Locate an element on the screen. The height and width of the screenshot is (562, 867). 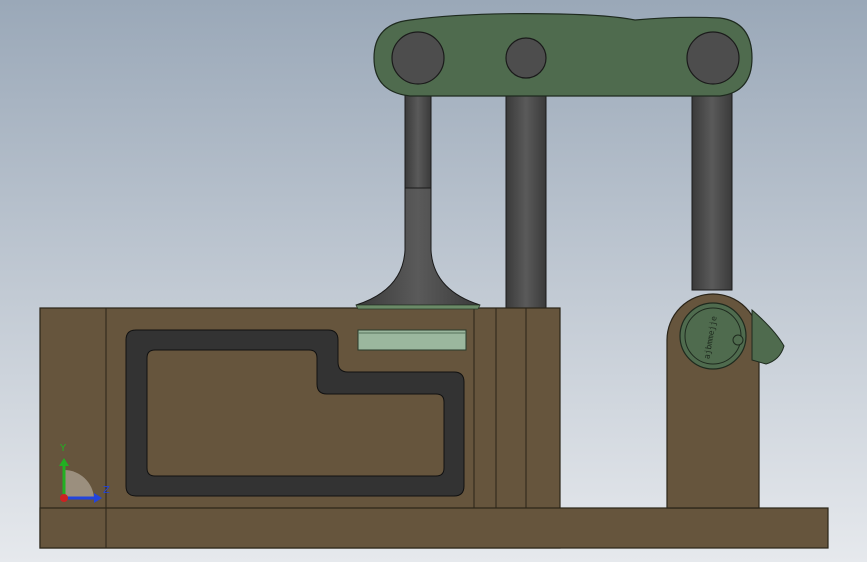
triad-y-label: Y is located at coordinates (63, 448).